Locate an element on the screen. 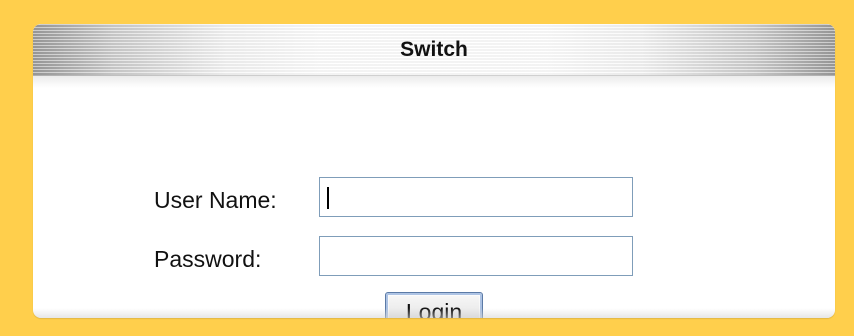  title-bar: Switch is located at coordinates (434, 50).